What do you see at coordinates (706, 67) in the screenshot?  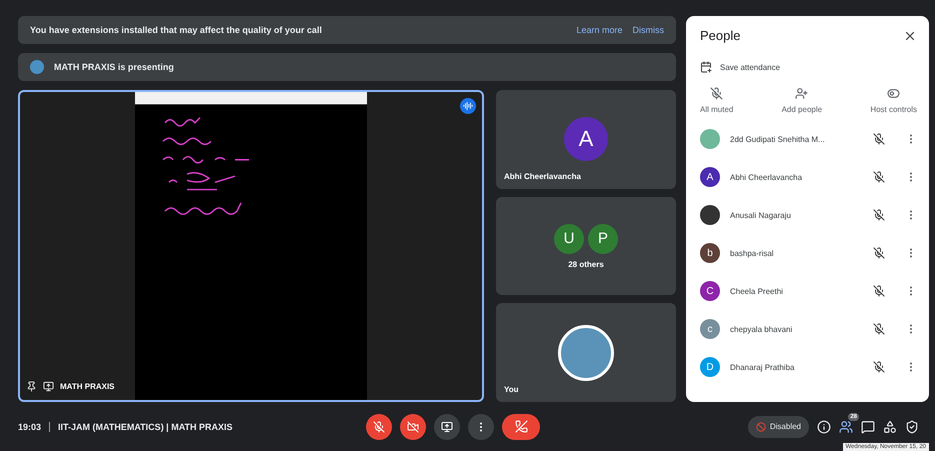 I see `calendar-icon` at bounding box center [706, 67].